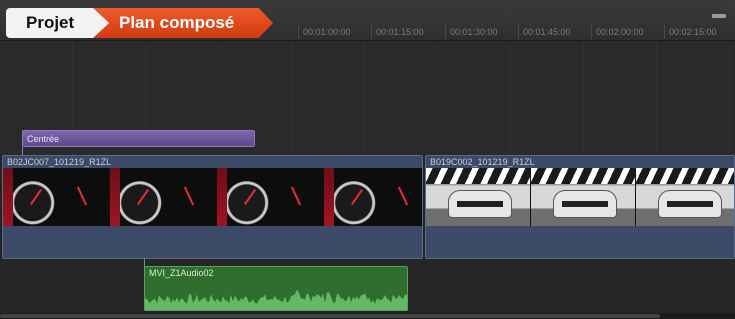 This screenshot has height=319, width=735. I want to click on ruler-tick: 00:02:15:00, so click(690, 32).